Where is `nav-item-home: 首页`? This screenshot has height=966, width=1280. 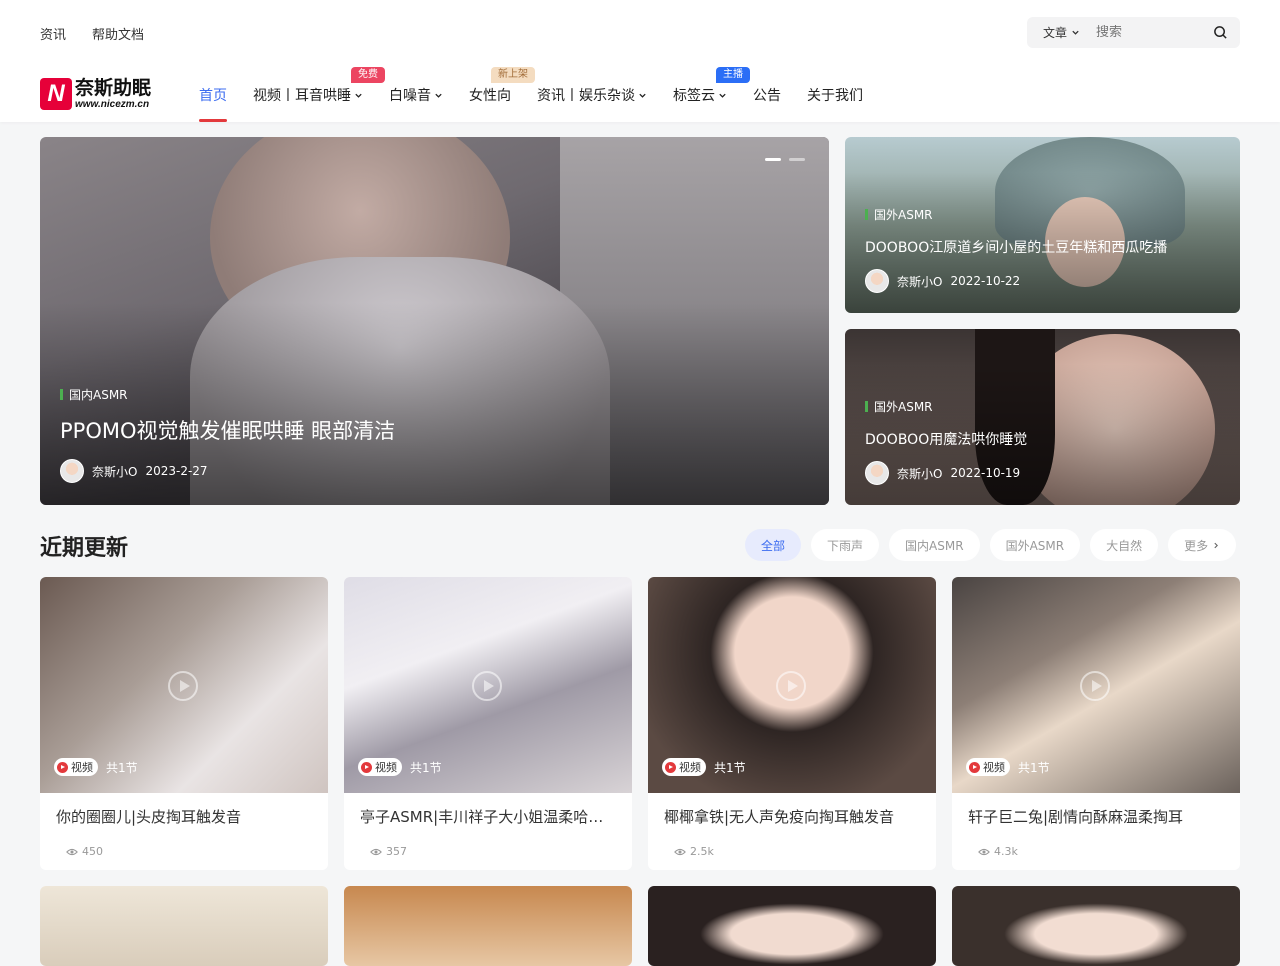 nav-item-home: 首页 is located at coordinates (213, 103).